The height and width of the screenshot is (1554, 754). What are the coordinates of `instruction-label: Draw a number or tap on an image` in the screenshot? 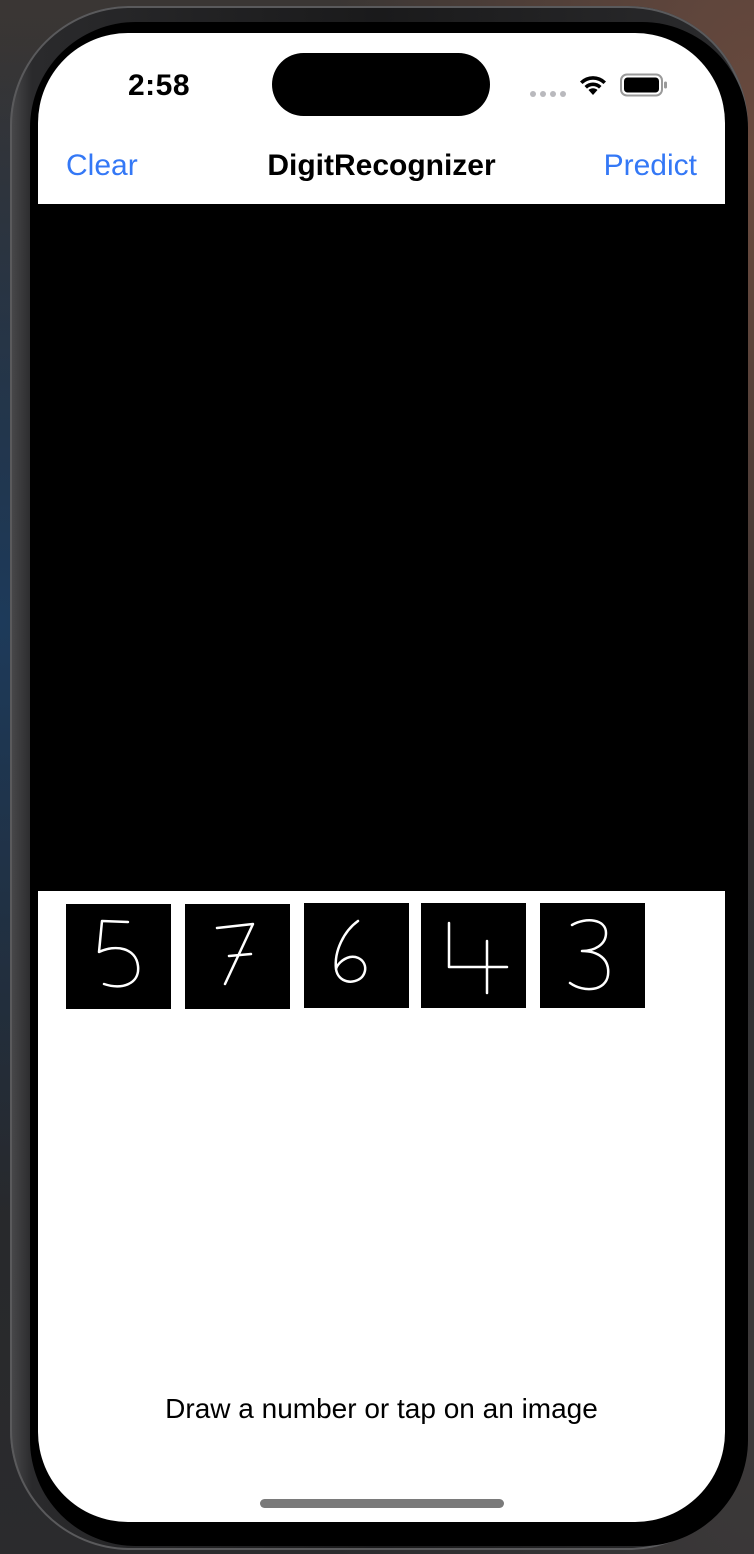 It's located at (381, 1408).